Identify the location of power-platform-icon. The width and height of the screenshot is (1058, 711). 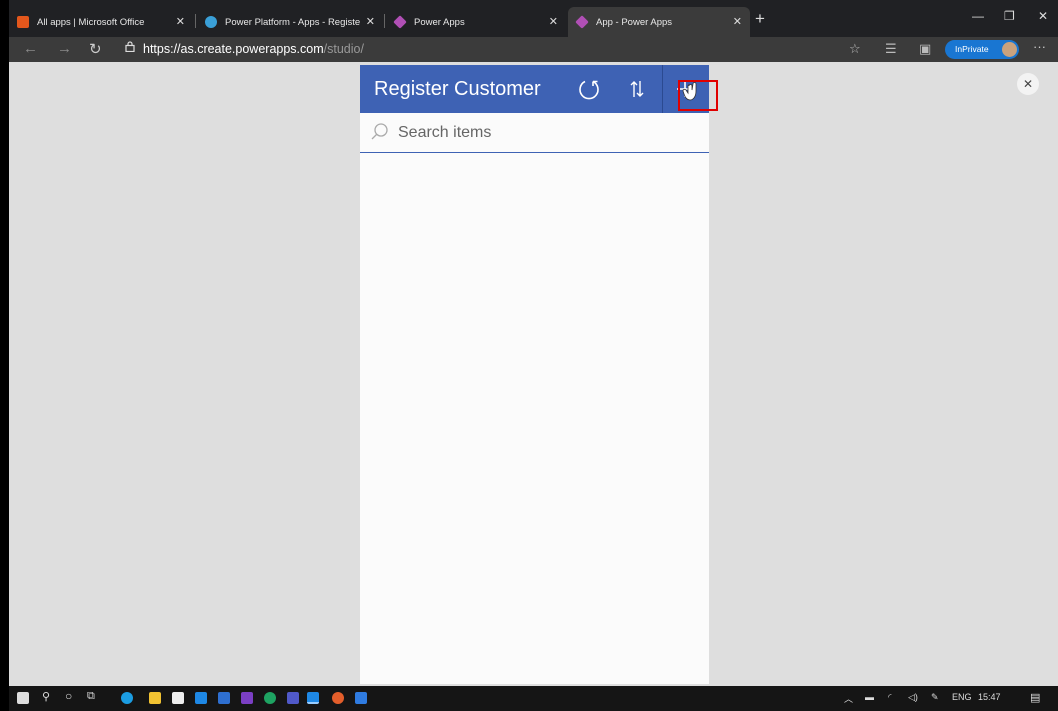
(211, 22).